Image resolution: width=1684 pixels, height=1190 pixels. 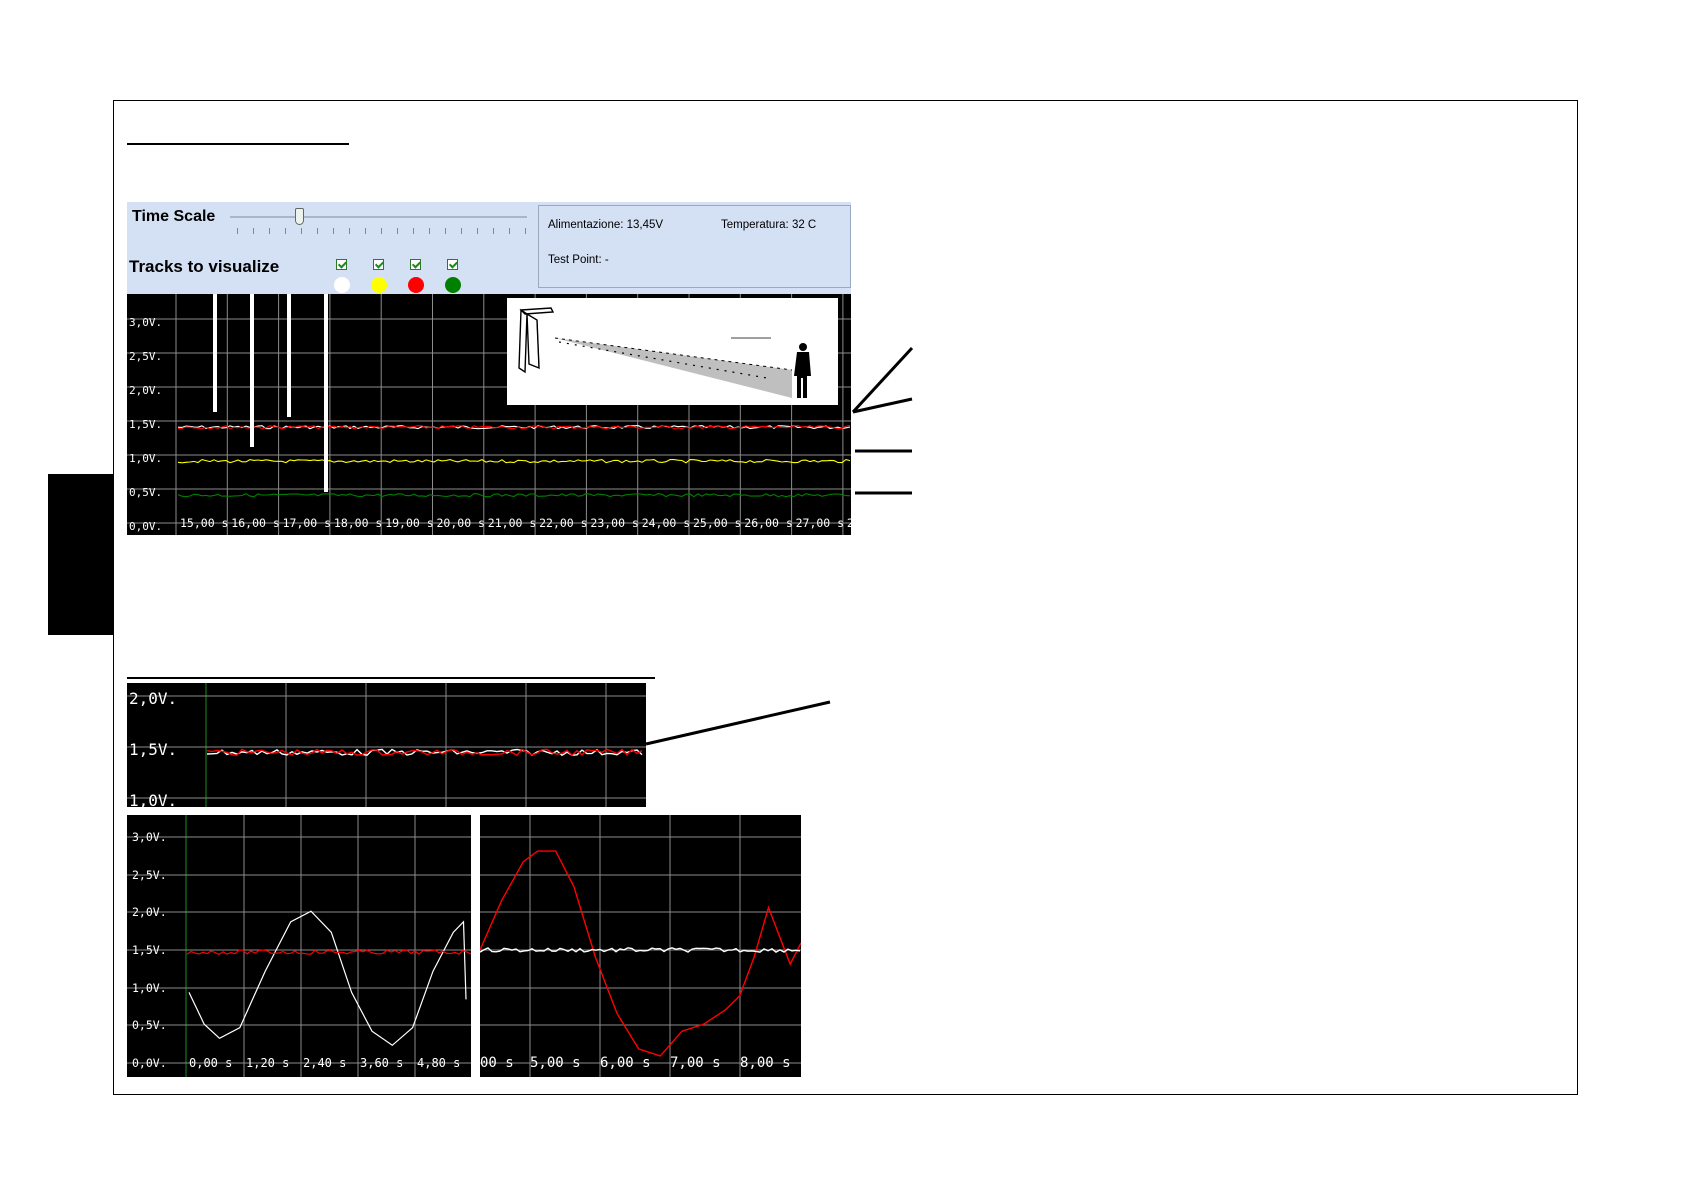 What do you see at coordinates (342, 285) in the screenshot?
I see `track-1-color-dot` at bounding box center [342, 285].